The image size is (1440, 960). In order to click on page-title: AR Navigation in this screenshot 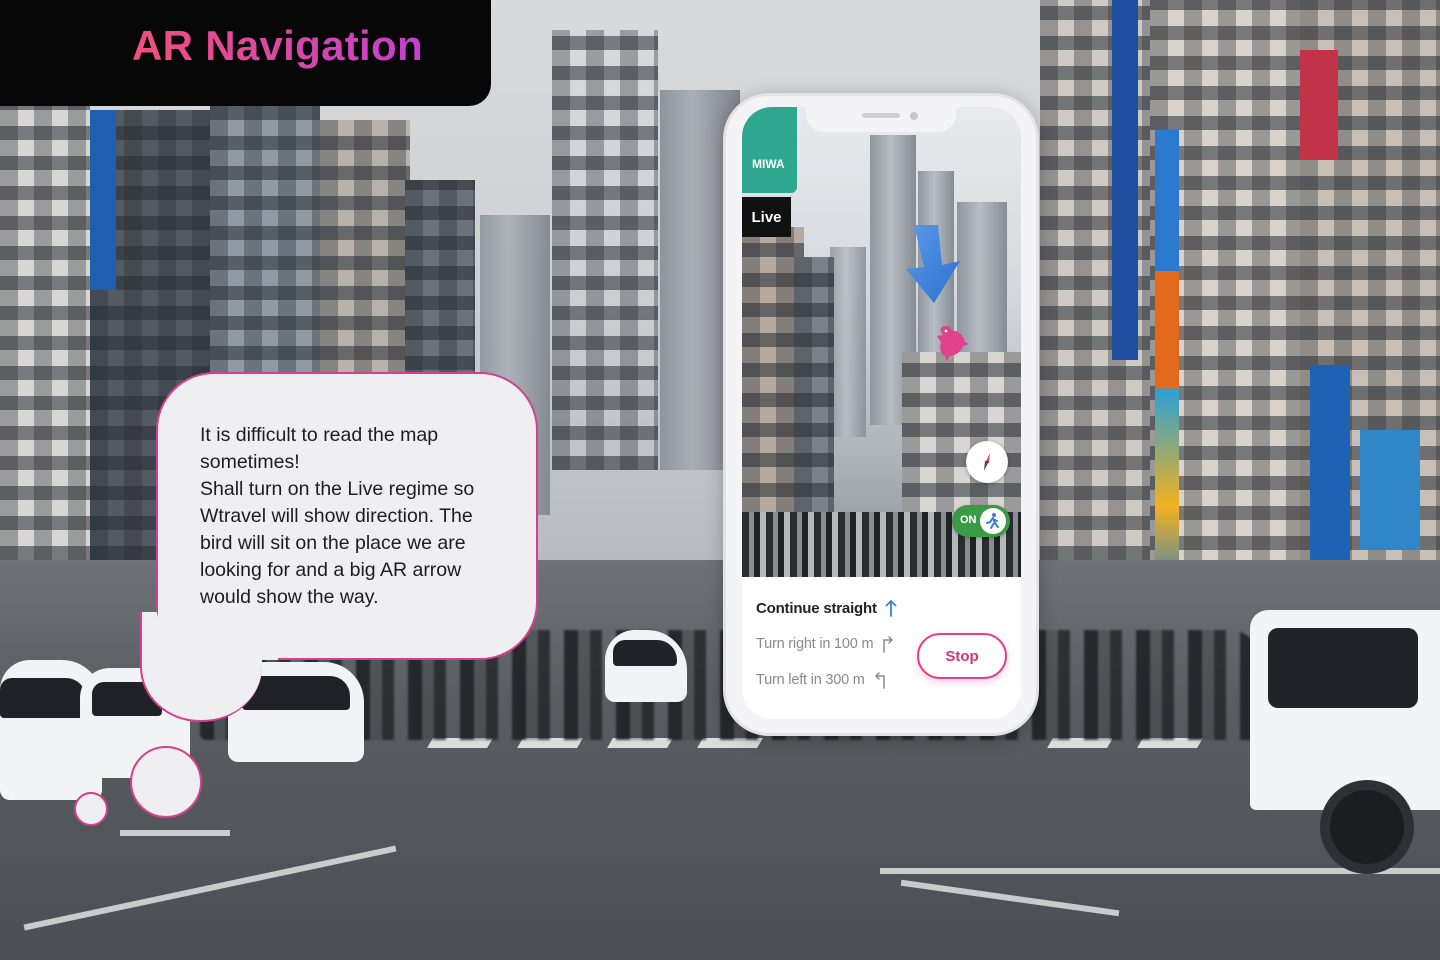, I will do `click(277, 45)`.